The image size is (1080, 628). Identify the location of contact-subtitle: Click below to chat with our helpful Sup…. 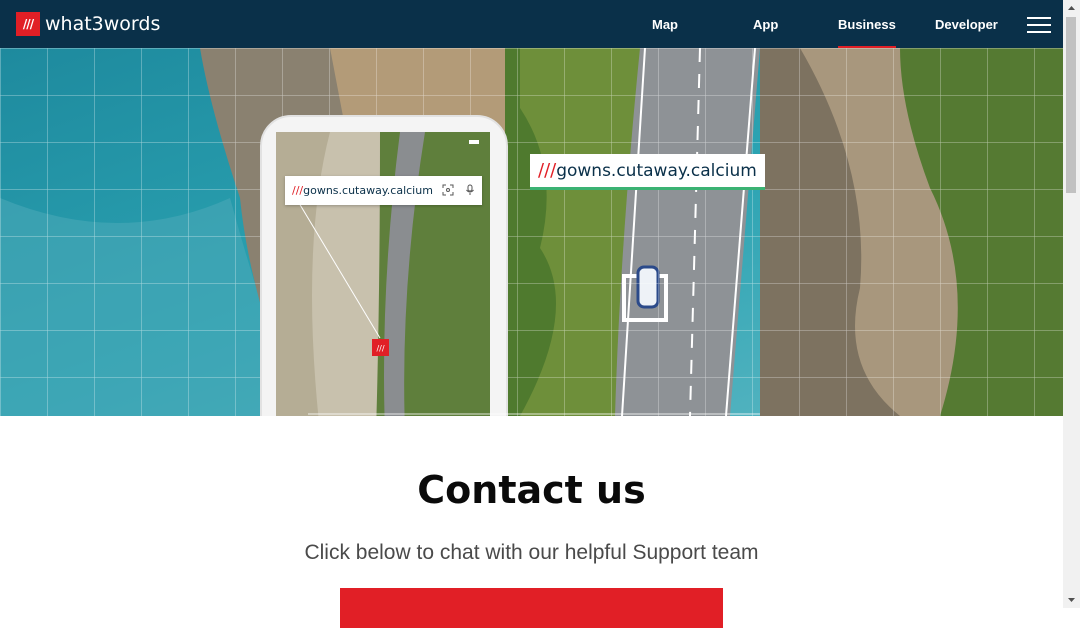
(531, 552).